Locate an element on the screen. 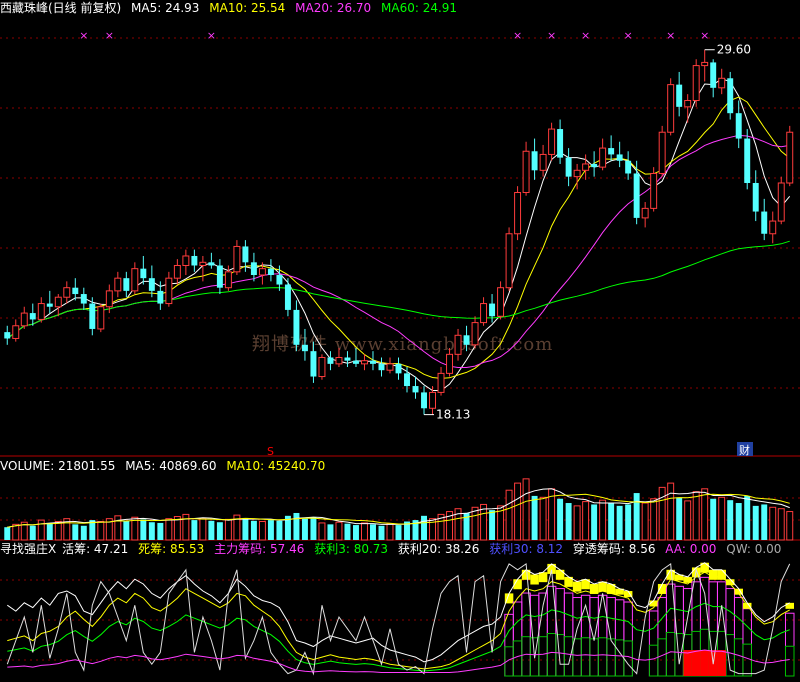  finance-marker: 财 is located at coordinates (744, 450).